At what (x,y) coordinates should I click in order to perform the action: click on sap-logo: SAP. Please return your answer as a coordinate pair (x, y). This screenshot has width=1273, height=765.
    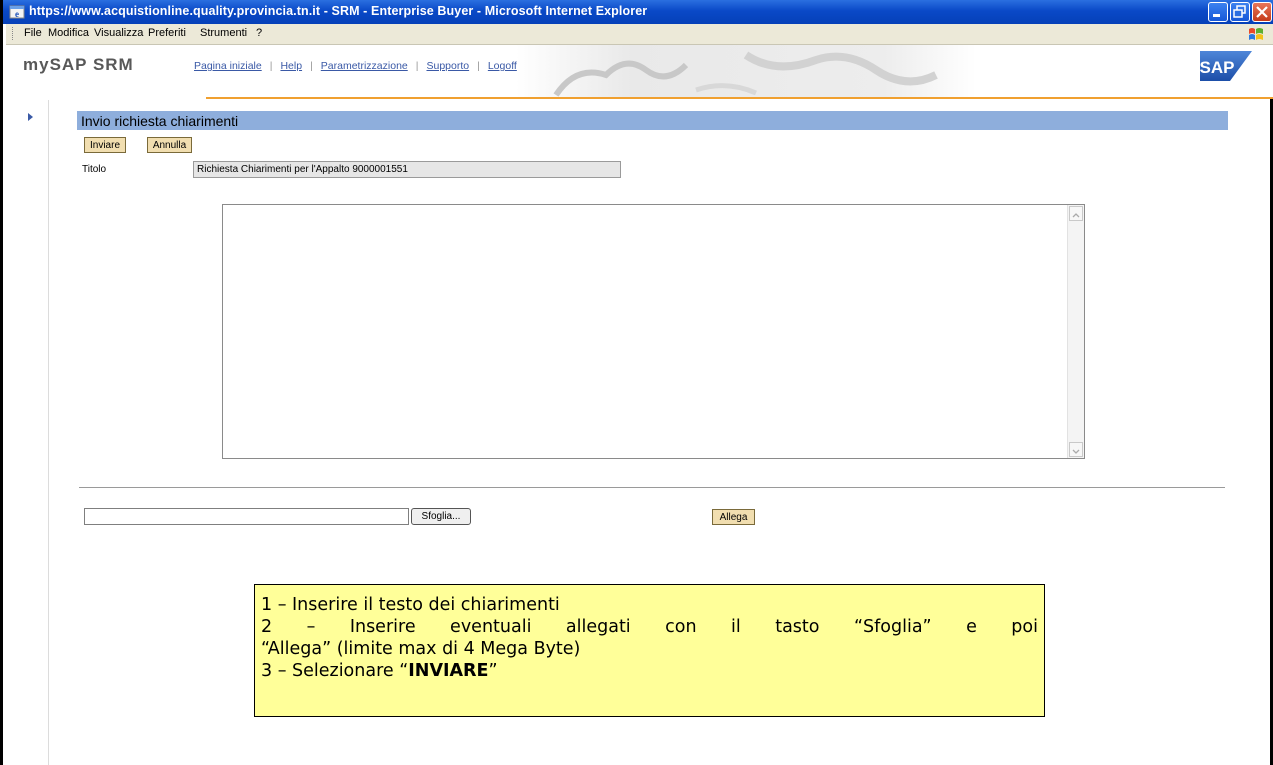
    Looking at the image, I should click on (1226, 66).